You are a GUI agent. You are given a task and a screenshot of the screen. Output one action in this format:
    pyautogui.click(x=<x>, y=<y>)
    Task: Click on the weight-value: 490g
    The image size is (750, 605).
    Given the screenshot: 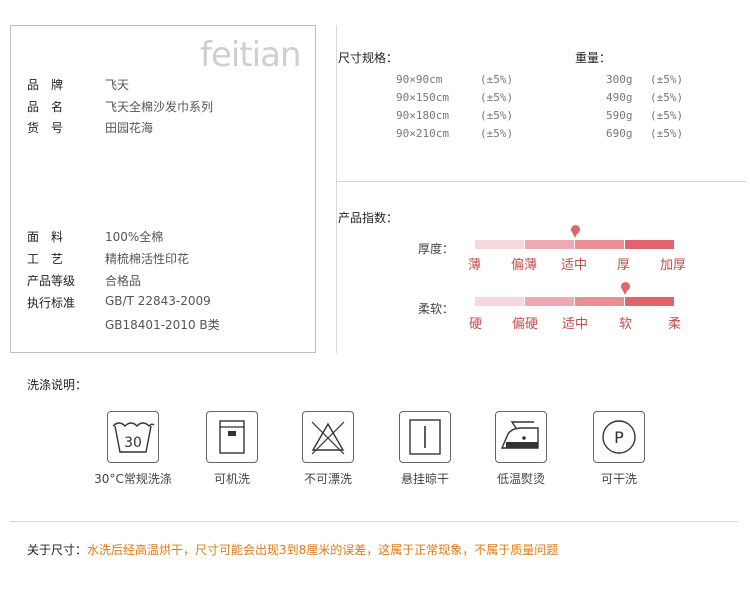 What is the action you would take?
    pyautogui.click(x=619, y=97)
    